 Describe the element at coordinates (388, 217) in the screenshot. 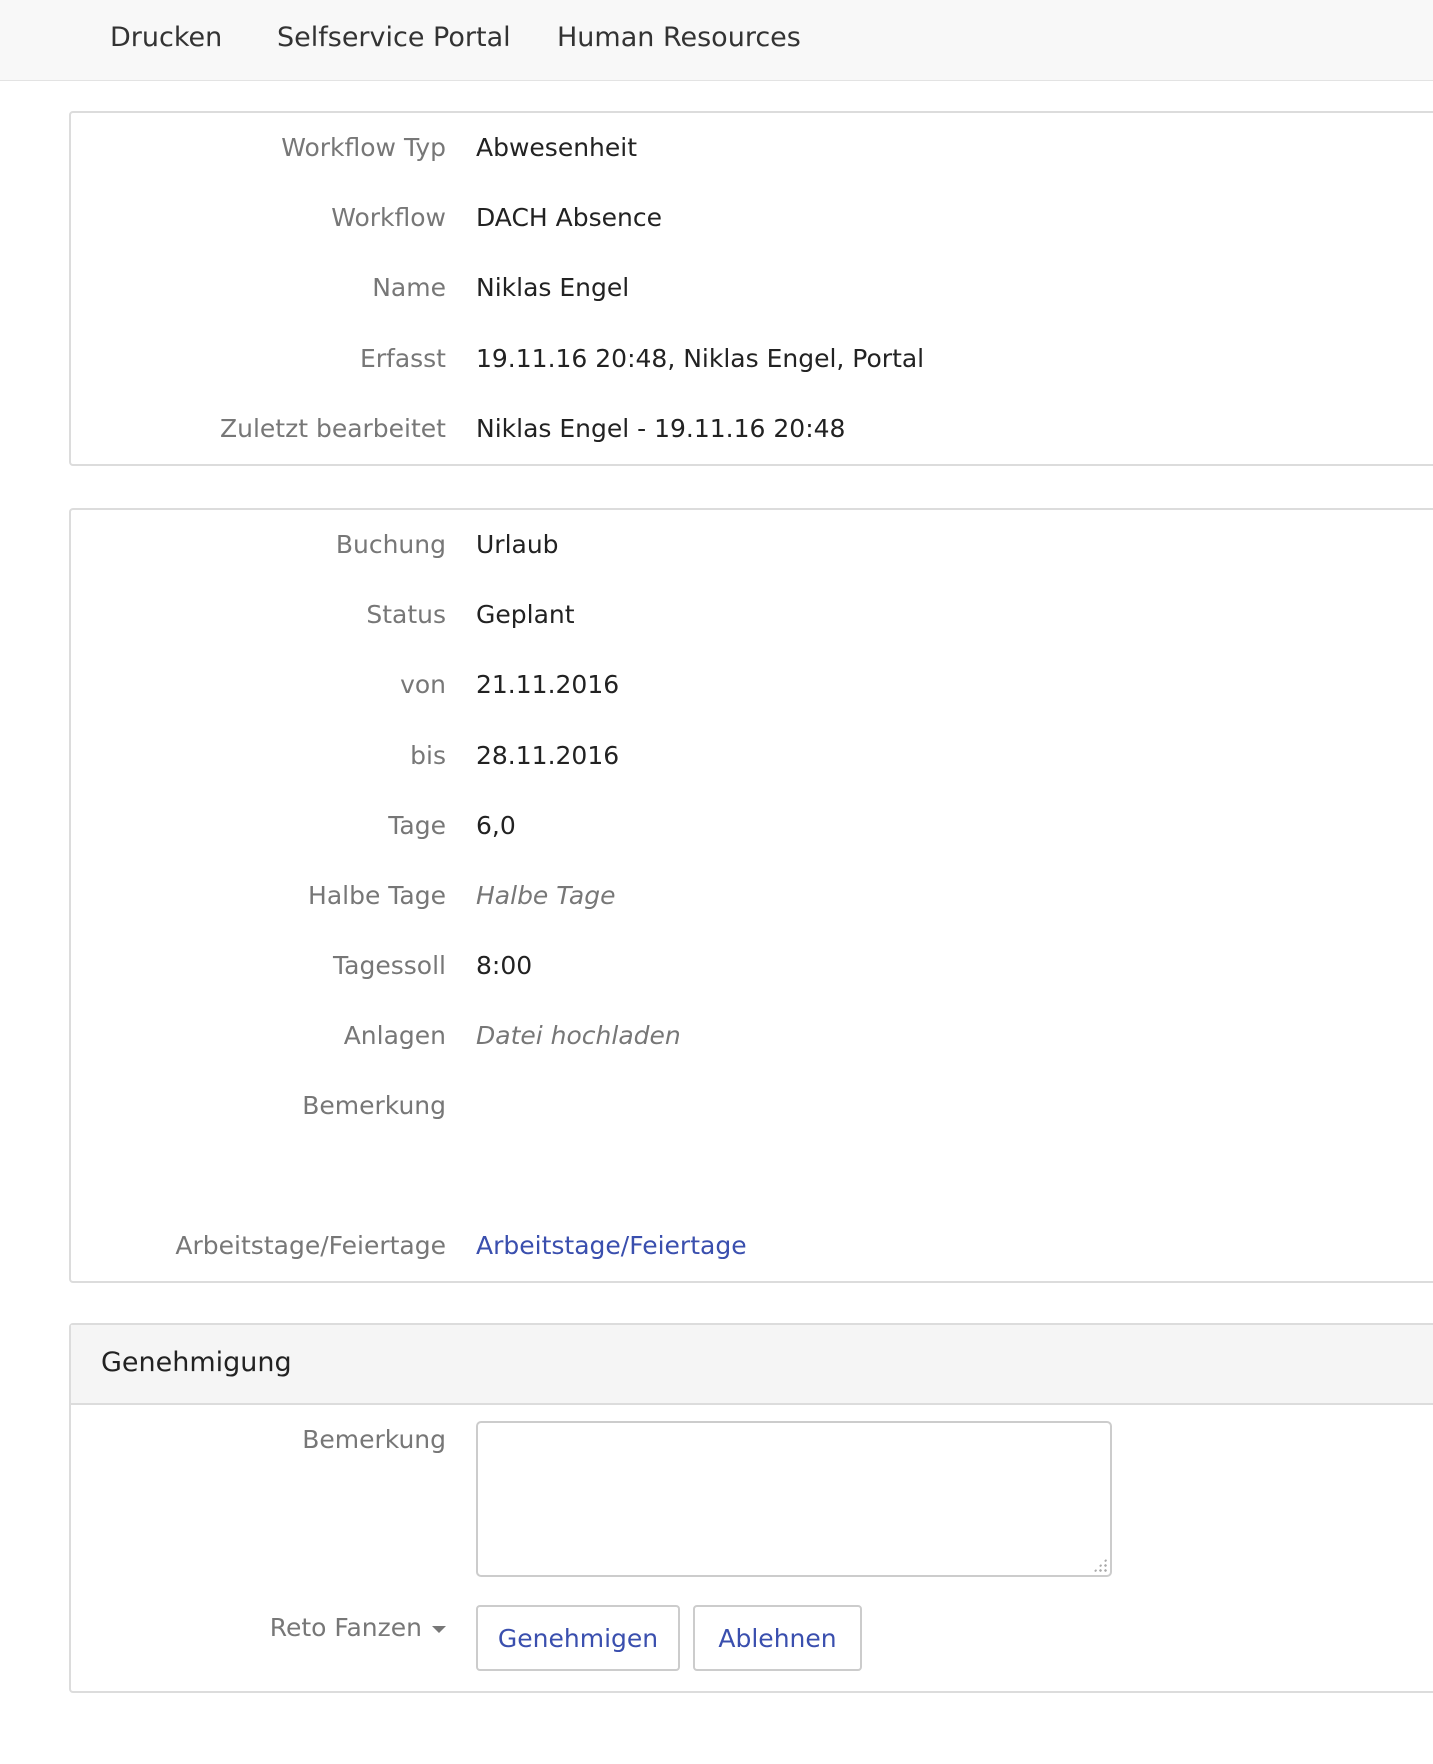

I see `label-workflow: Workflow` at that location.